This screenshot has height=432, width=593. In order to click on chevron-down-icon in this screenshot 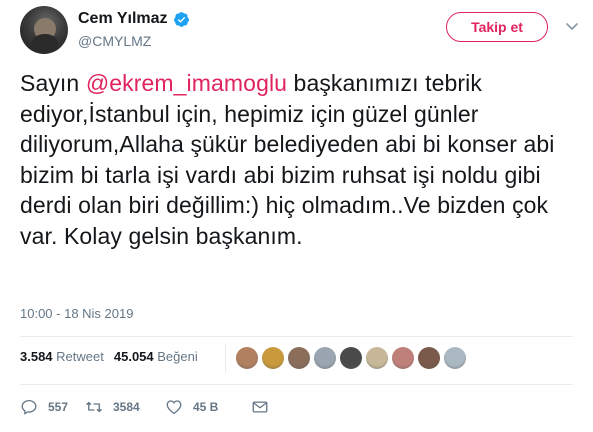, I will do `click(572, 27)`.